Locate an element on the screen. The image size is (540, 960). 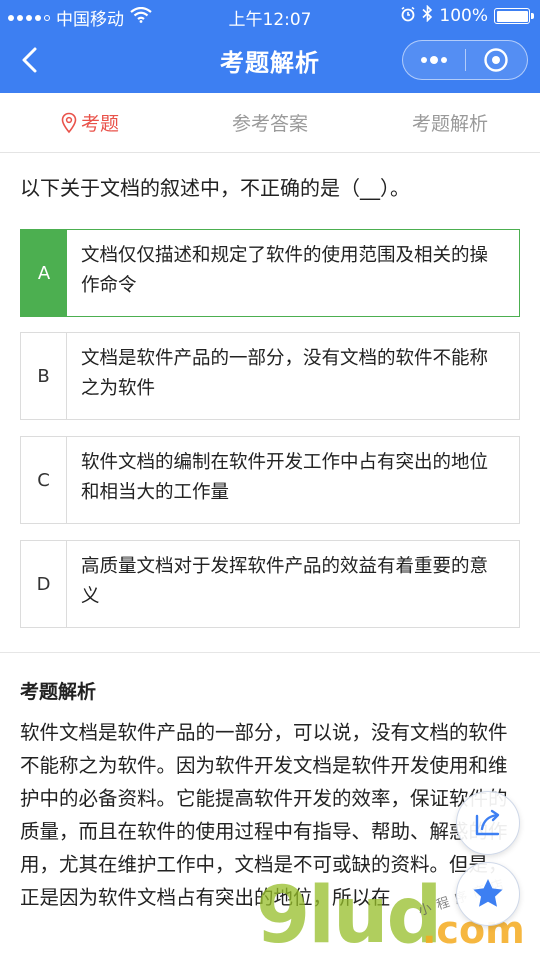
question-text: 以下关于文档的叙述中，不正确的是（__）。 is located at coordinates (215, 188).